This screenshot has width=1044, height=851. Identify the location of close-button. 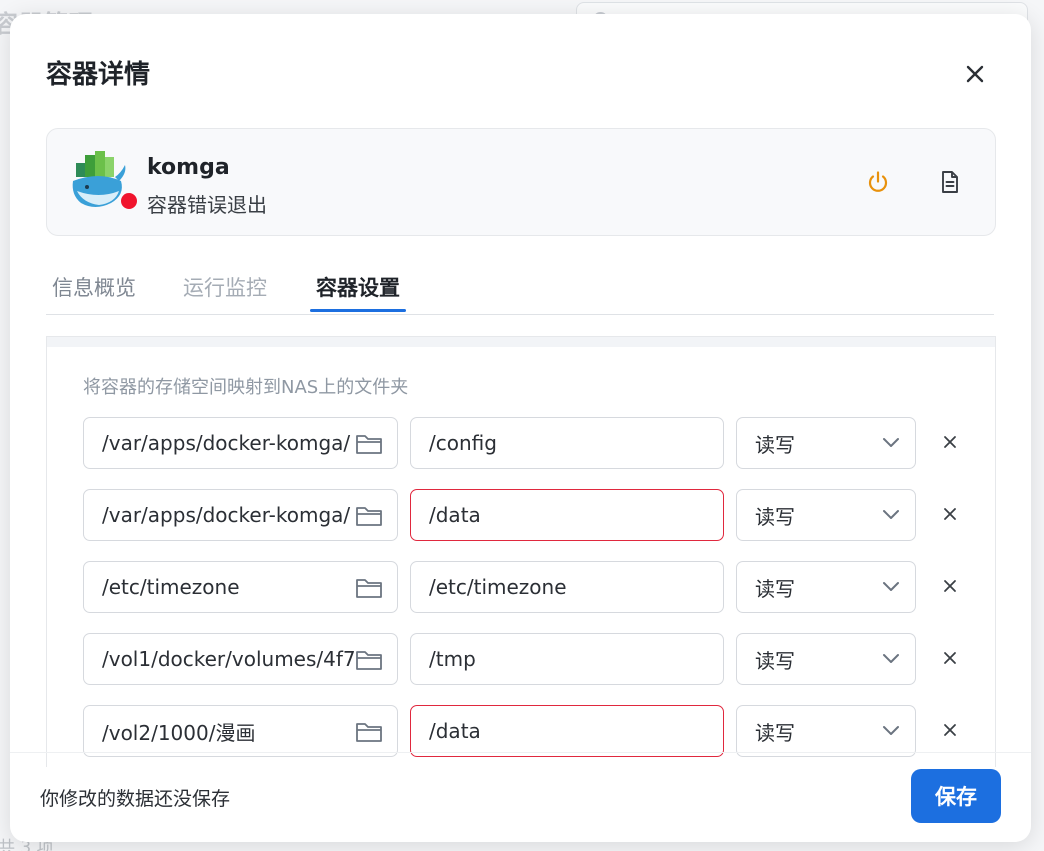
(975, 74).